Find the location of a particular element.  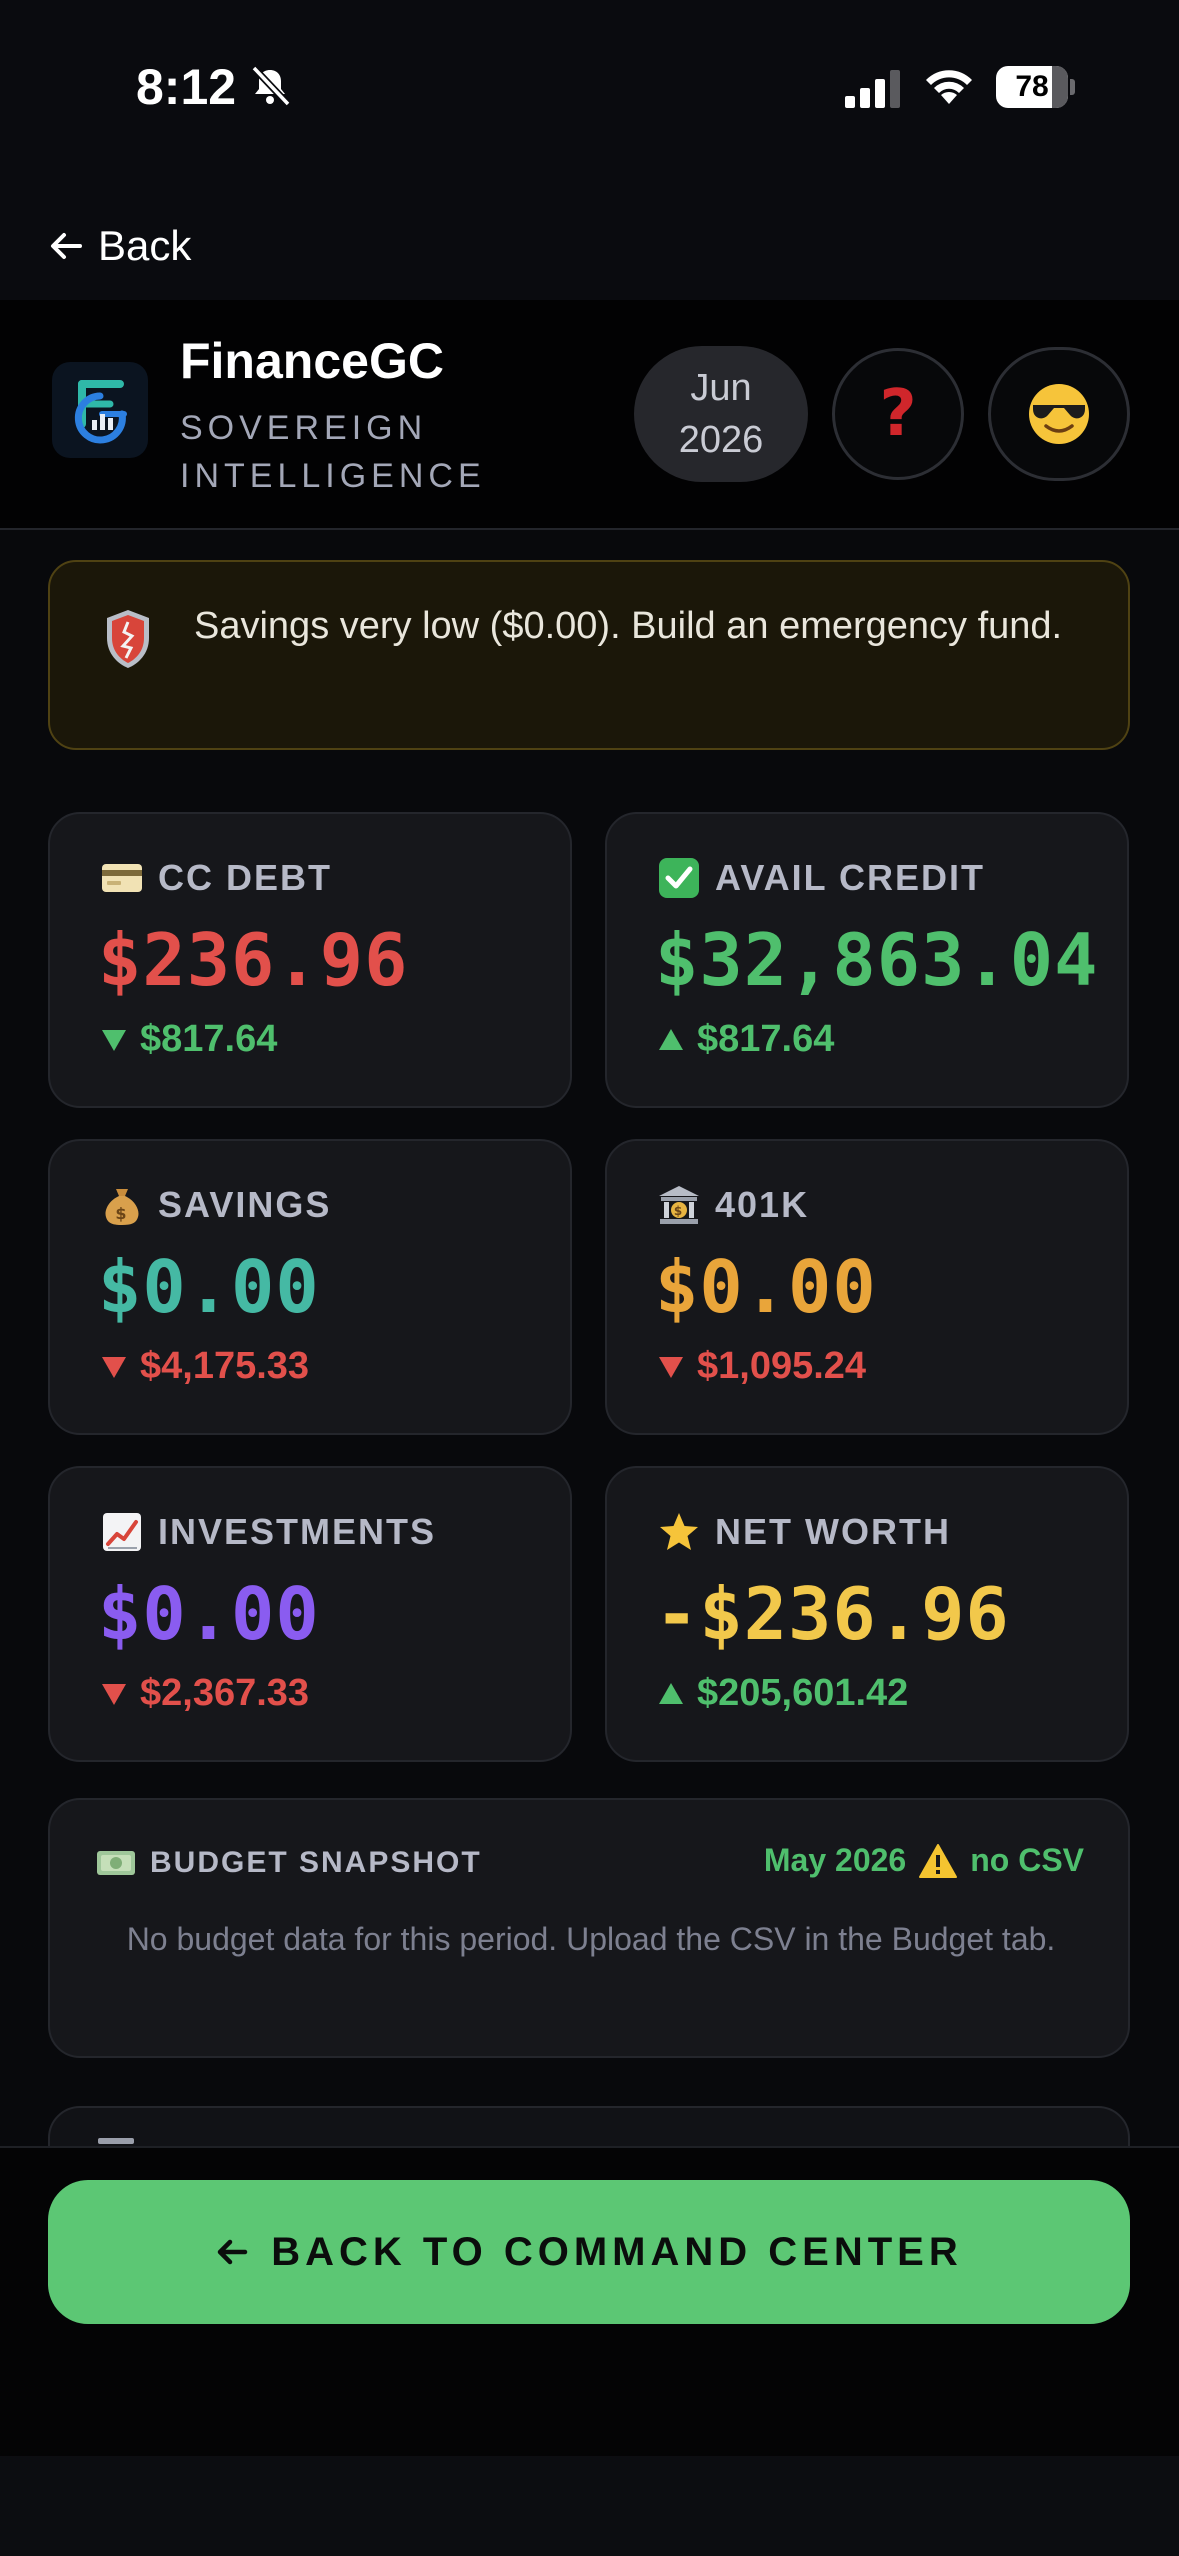

budget-csv-status: no CSV is located at coordinates (1027, 1860).